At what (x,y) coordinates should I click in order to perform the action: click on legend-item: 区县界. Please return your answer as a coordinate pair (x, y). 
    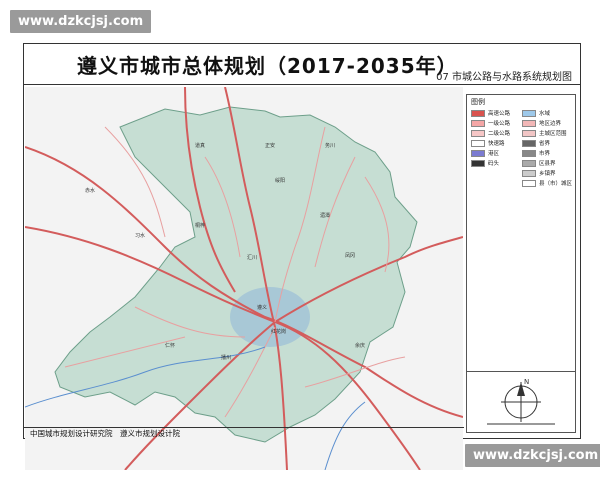
    Looking at the image, I should click on (539, 163).